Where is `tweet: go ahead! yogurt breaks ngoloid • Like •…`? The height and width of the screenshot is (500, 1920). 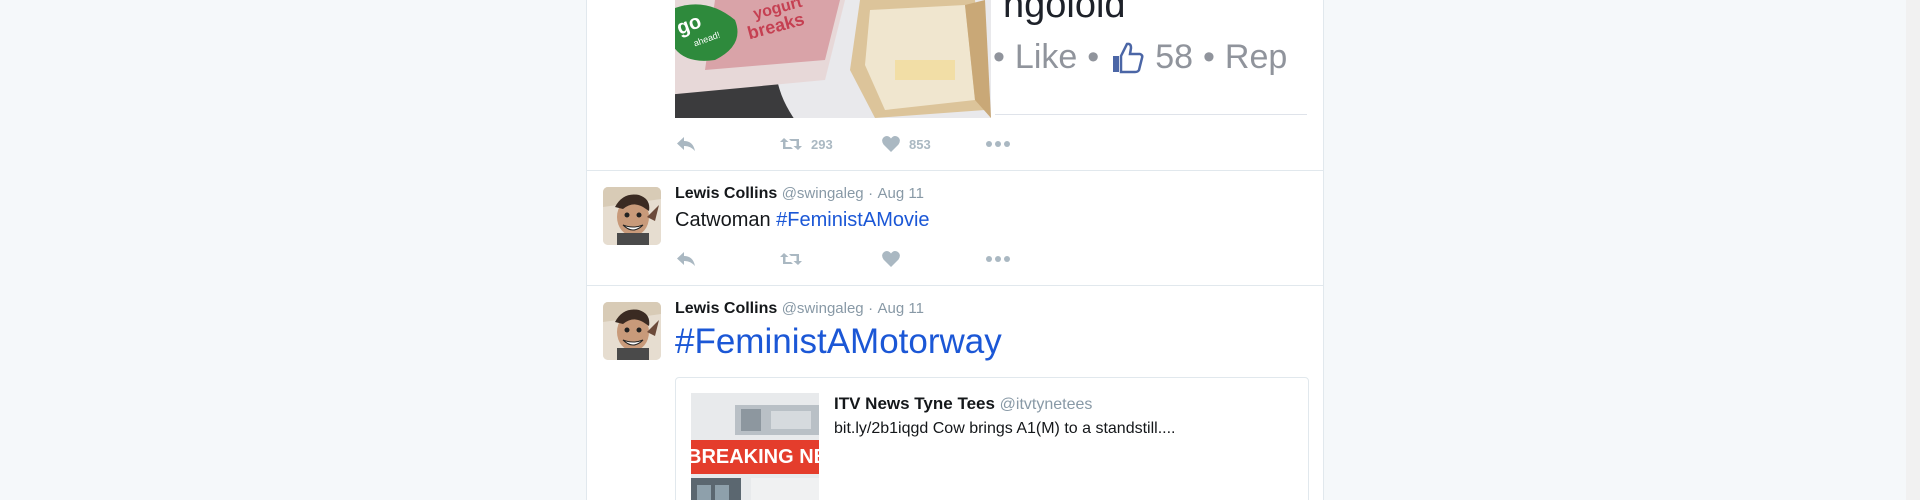 tweet: go ahead! yogurt breaks ngoloid • Like •… is located at coordinates (955, 85).